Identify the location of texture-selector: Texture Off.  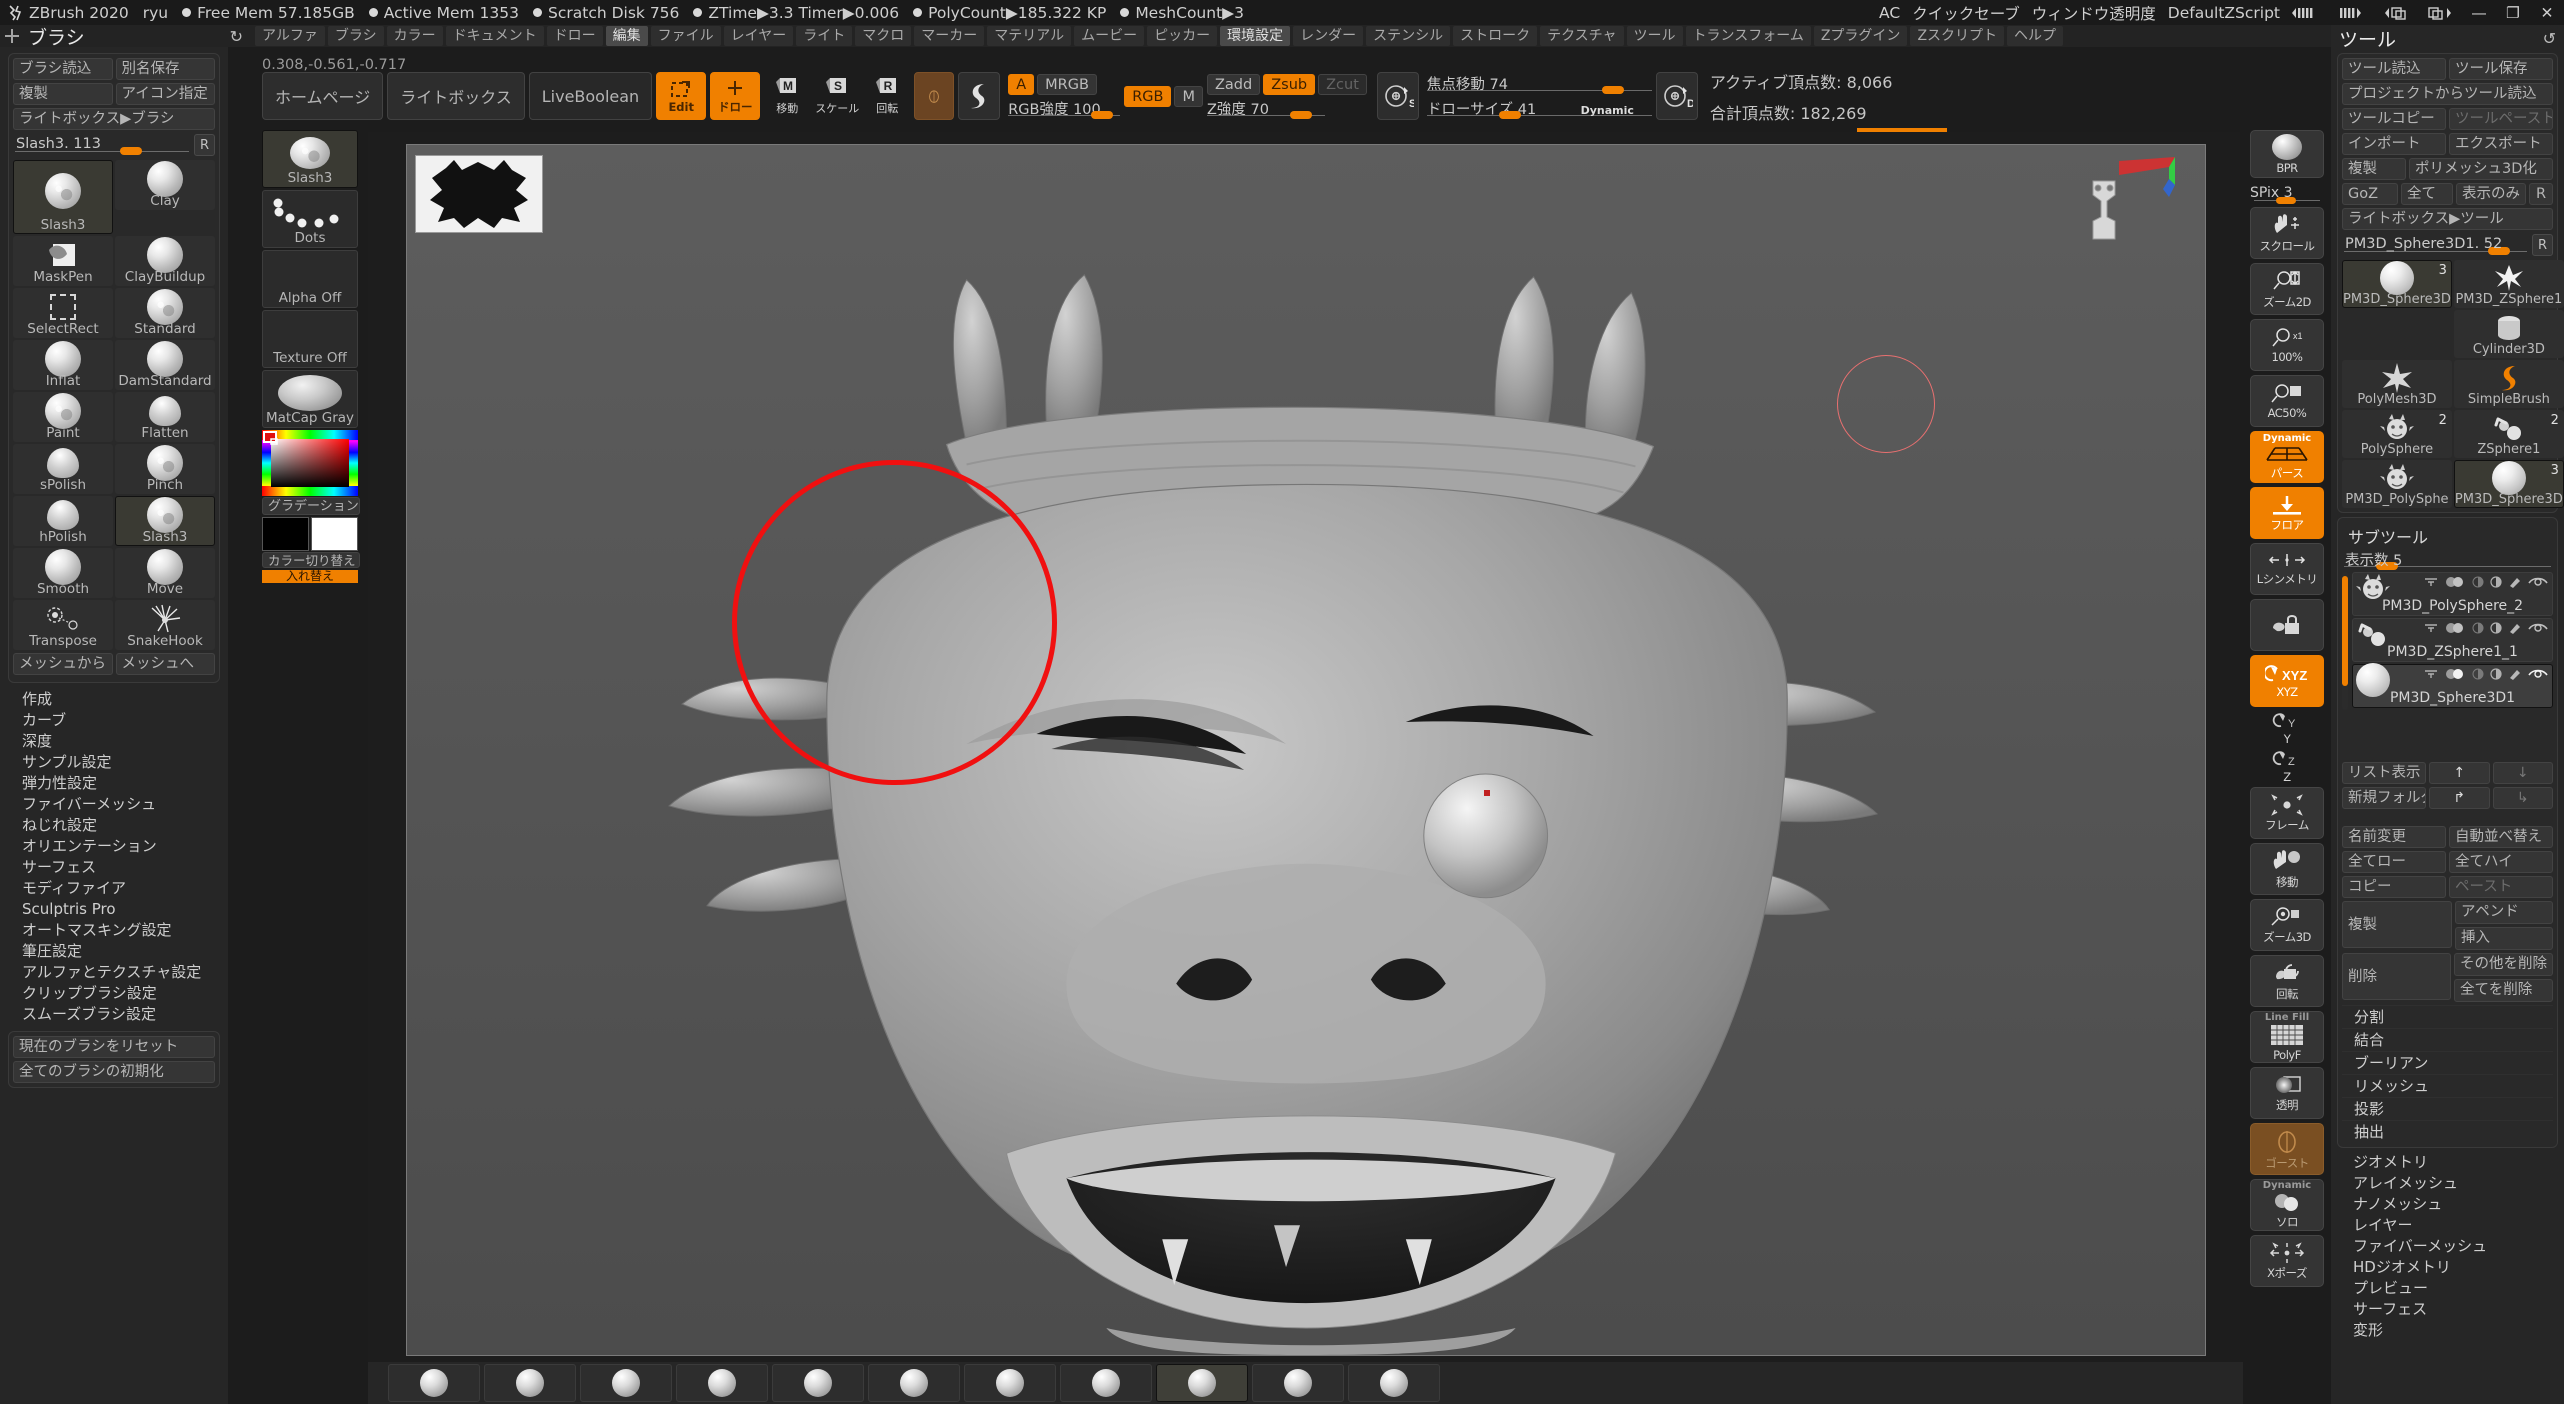
(310, 339).